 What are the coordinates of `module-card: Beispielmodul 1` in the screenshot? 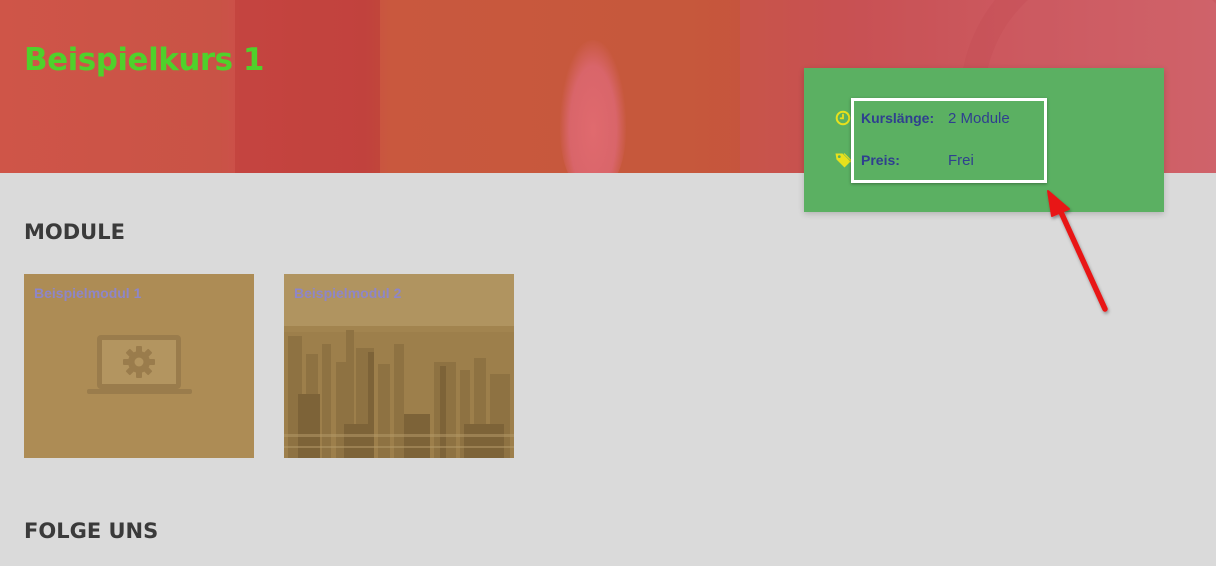 It's located at (139, 366).